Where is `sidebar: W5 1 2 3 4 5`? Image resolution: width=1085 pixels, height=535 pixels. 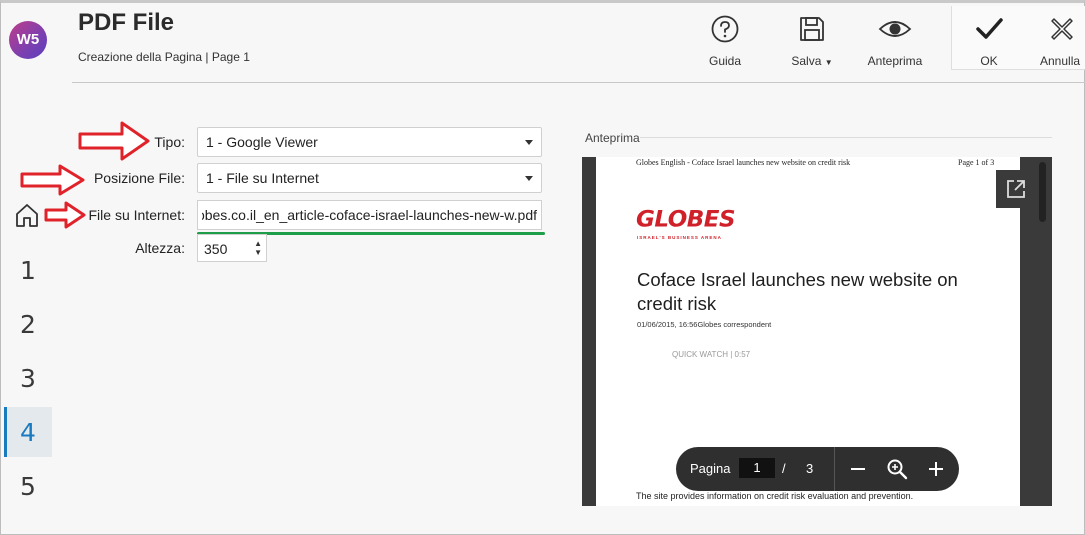 sidebar: W5 1 2 3 4 5 is located at coordinates (28, 267).